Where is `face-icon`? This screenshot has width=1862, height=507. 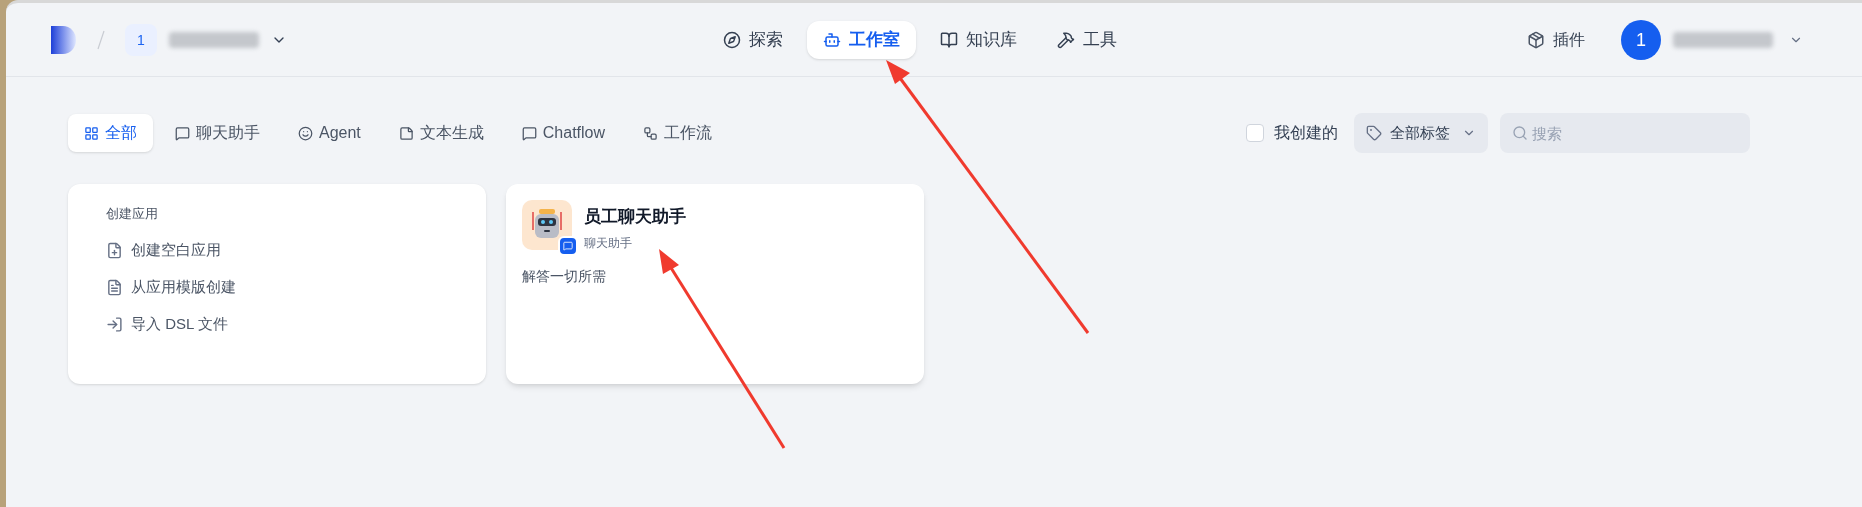
face-icon is located at coordinates (305, 133).